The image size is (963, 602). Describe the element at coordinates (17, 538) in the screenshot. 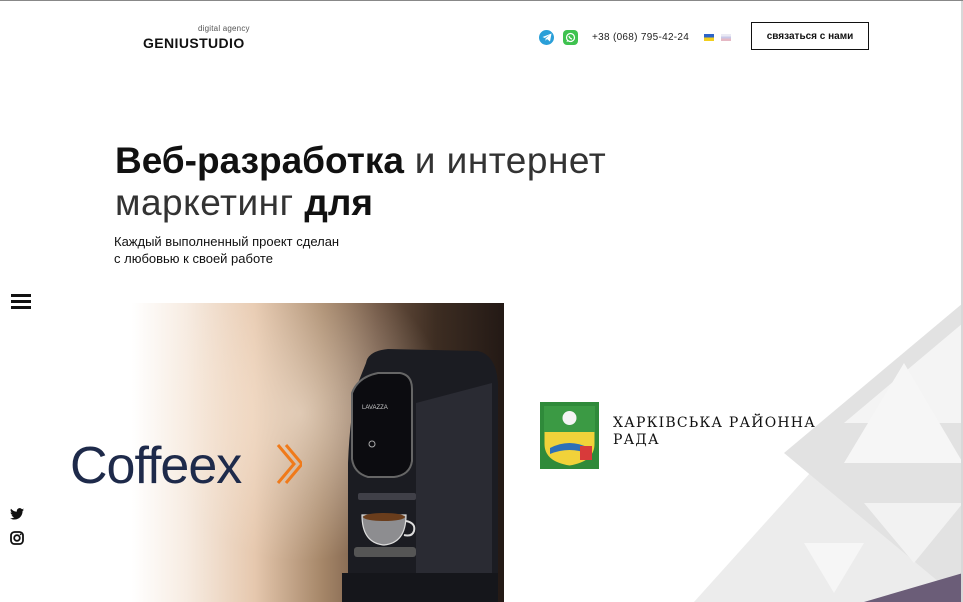

I see `instagram-icon` at that location.